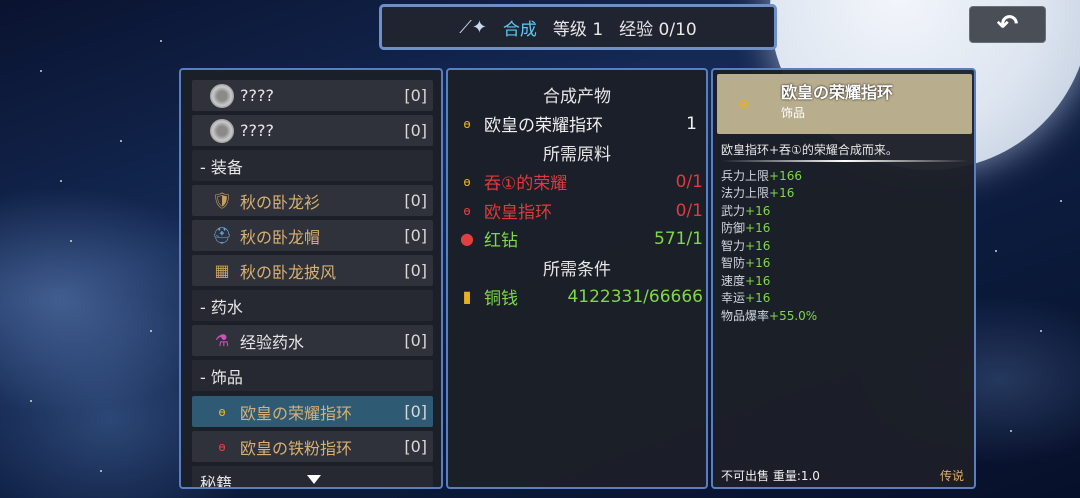  I want to click on helmet-icon: ⛑, so click(222, 235).